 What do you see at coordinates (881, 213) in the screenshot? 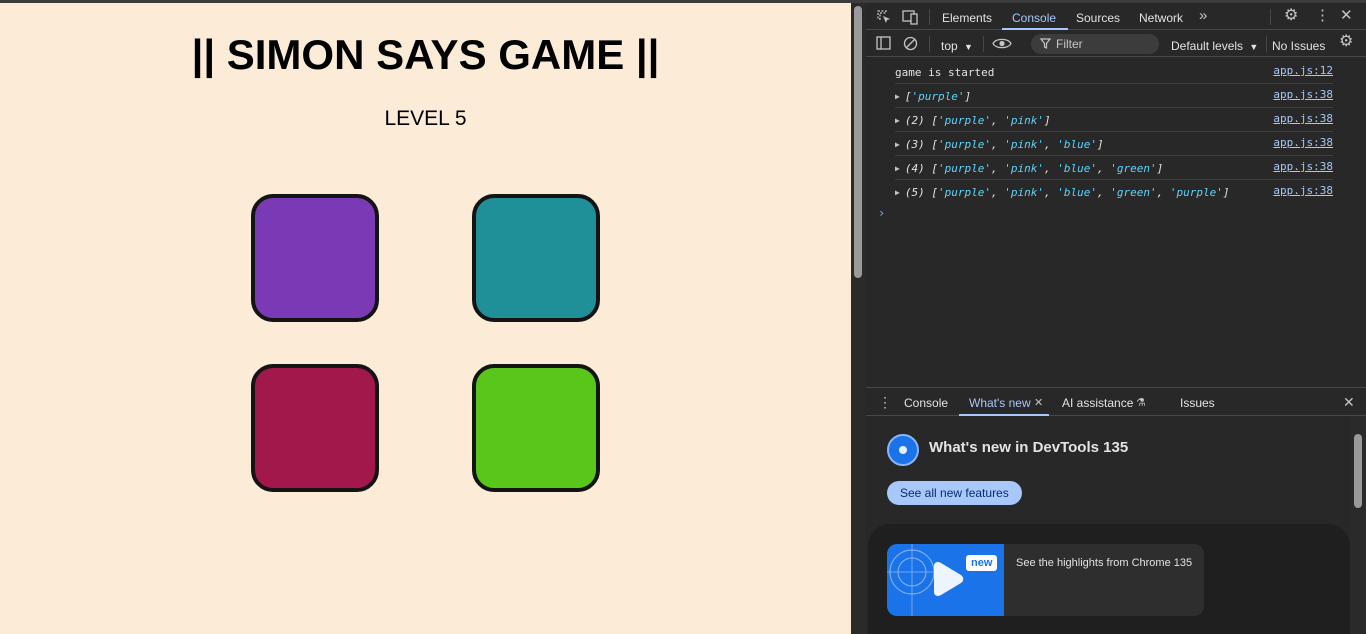
I see `console-prompt-chevron-icon: ›` at bounding box center [881, 213].